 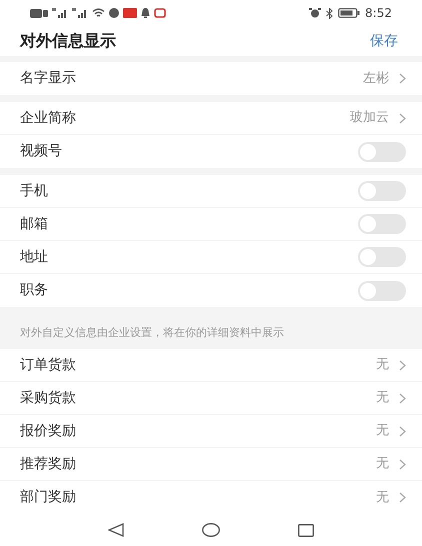 I want to click on row-label: 职务, so click(x=34, y=290).